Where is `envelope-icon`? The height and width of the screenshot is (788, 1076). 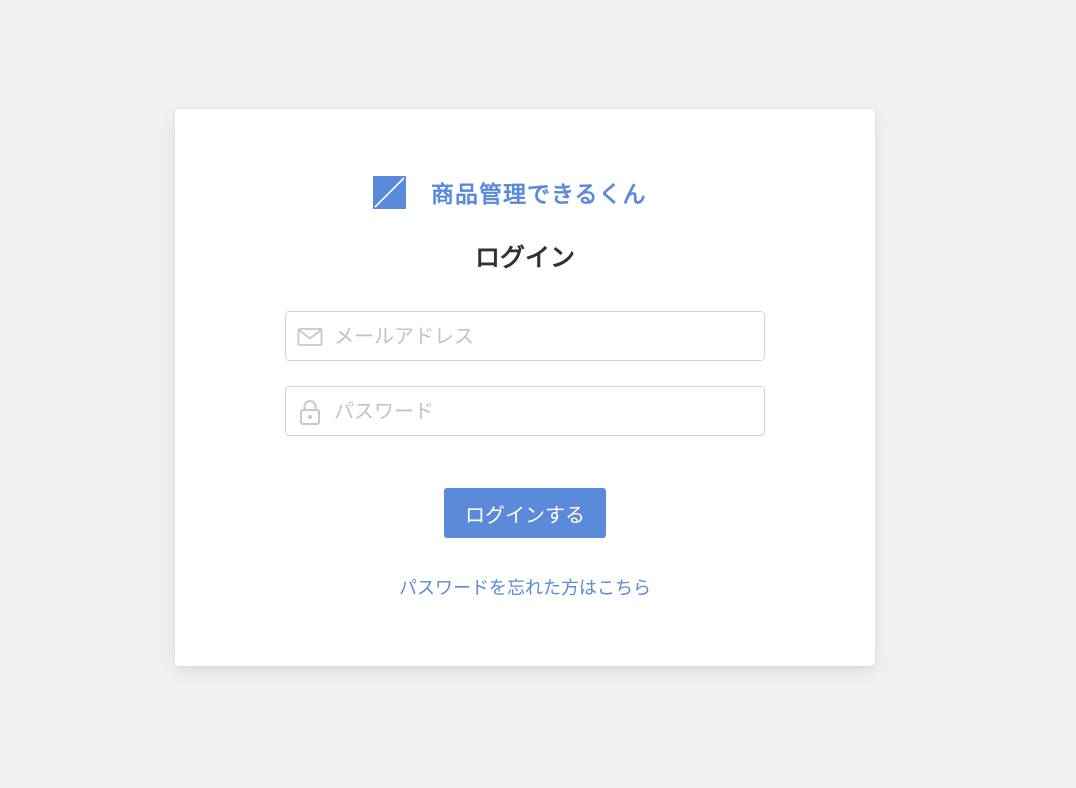
envelope-icon is located at coordinates (310, 337).